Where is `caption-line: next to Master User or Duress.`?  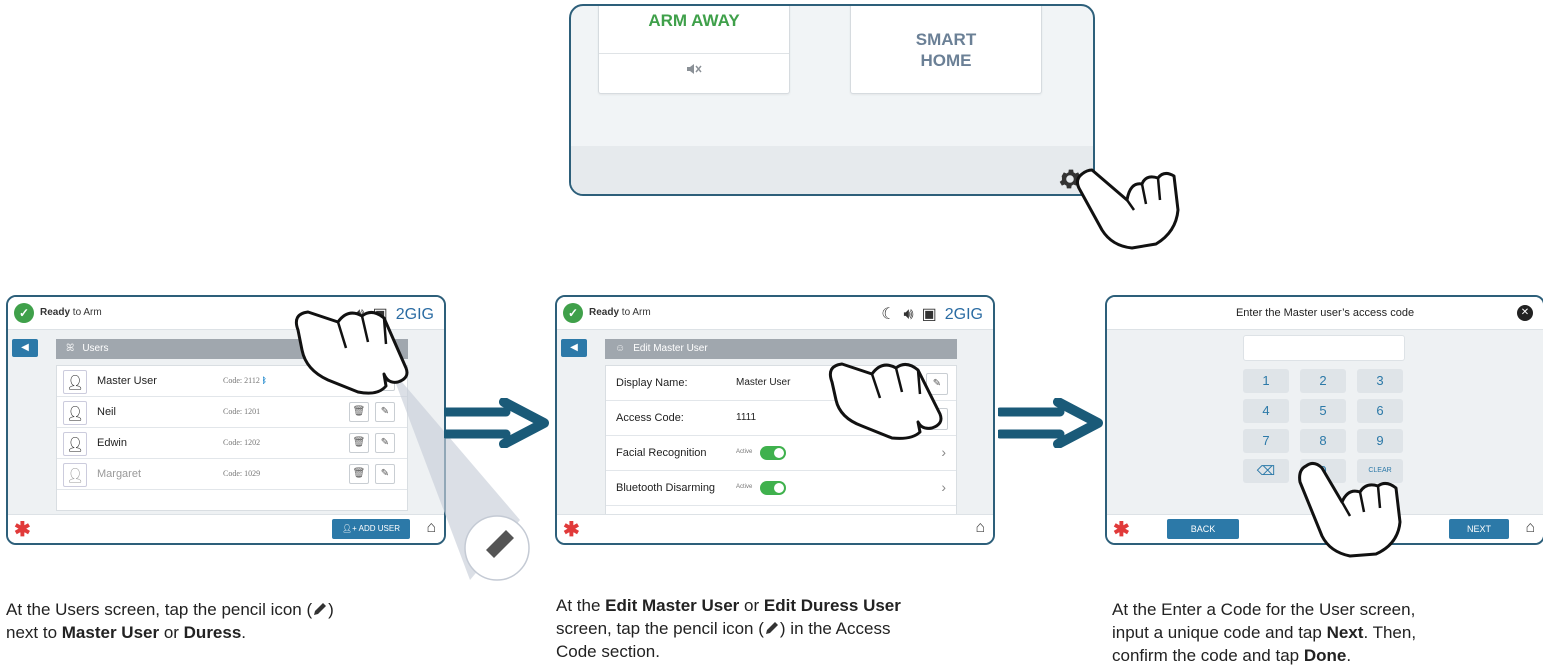
caption-line: next to Master User or Duress. is located at coordinates (170, 632).